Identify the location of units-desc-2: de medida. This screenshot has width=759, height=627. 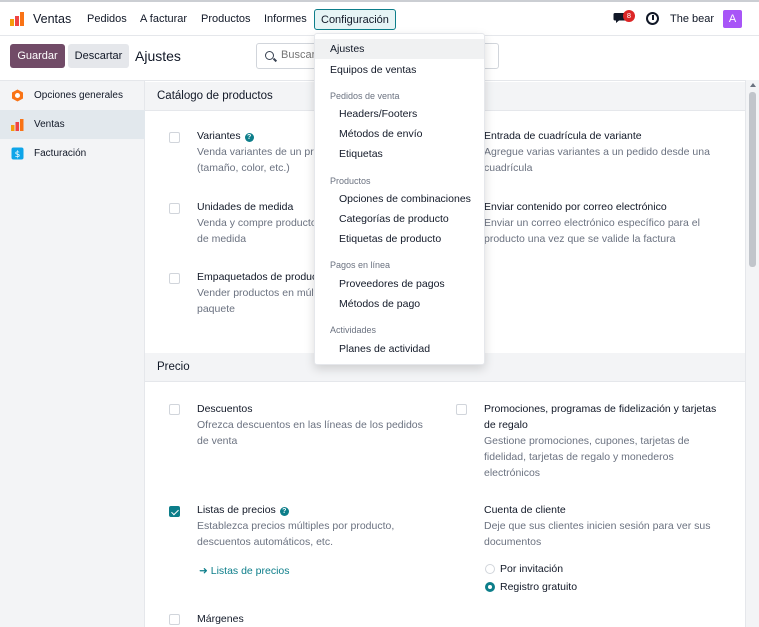
(222, 239).